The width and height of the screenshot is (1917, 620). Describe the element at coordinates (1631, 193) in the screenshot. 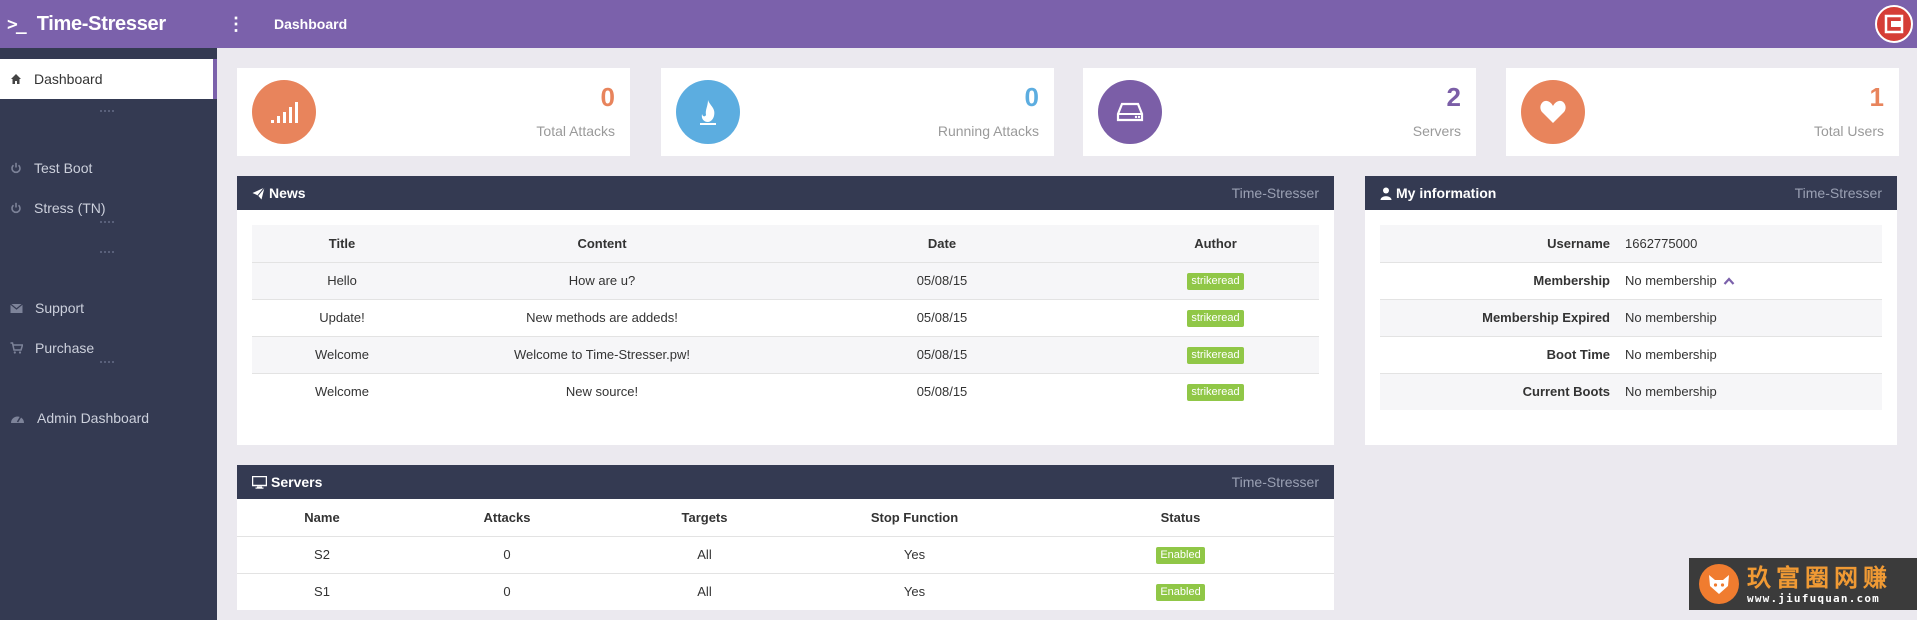

I see `info-panel-header: My information Time-Stresser` at that location.